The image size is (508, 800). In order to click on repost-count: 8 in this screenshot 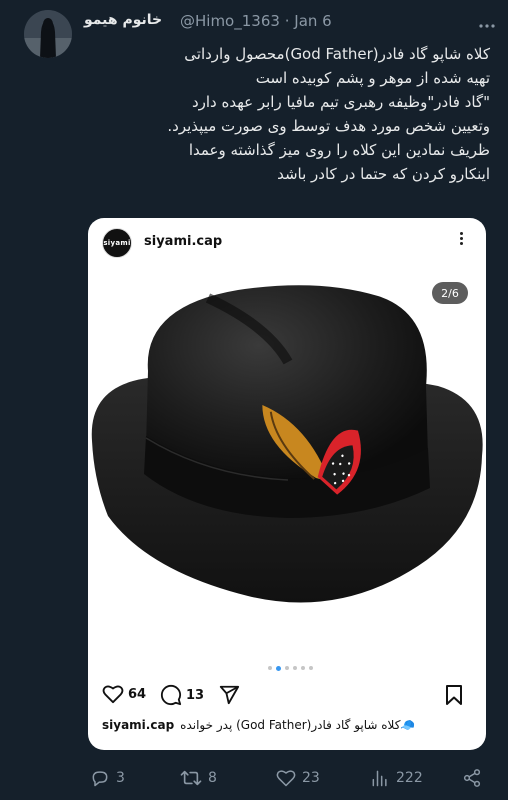, I will do `click(212, 778)`.